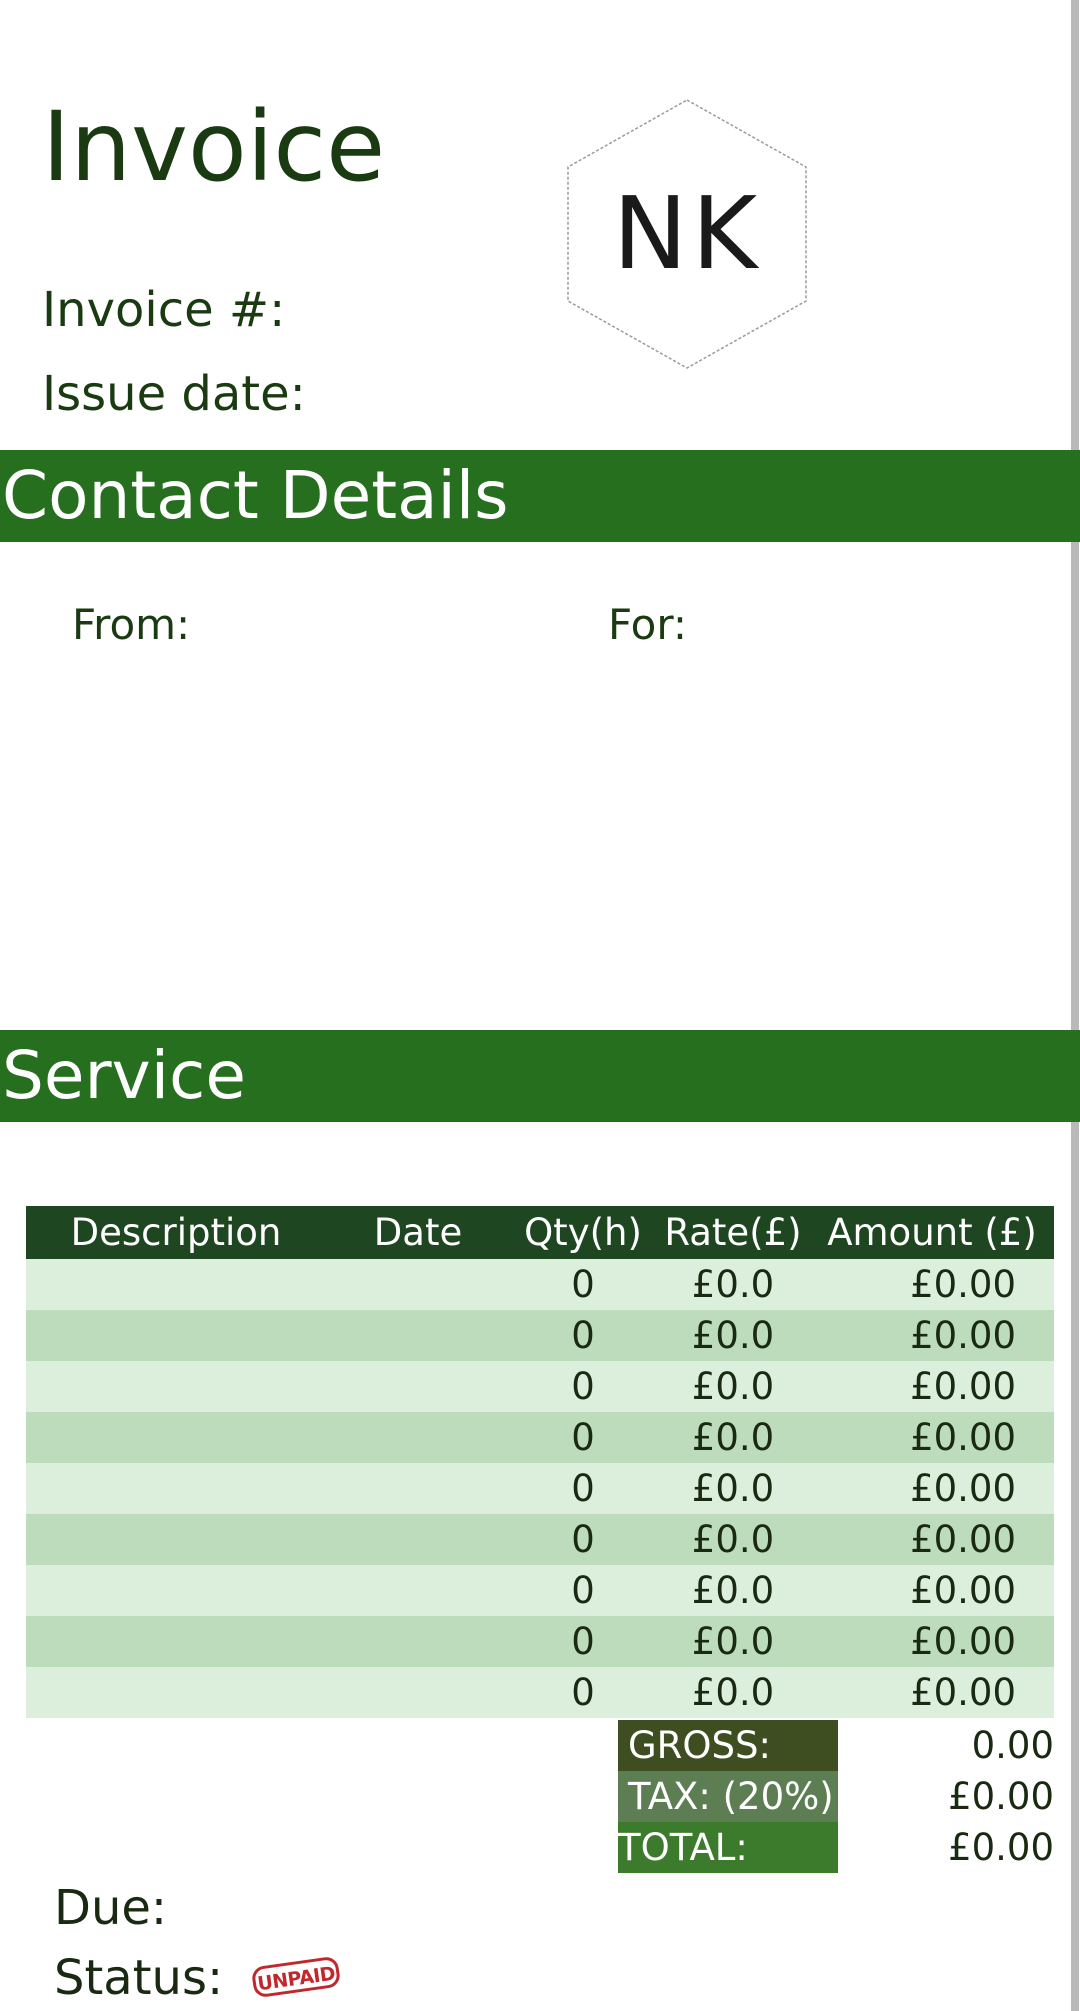 This screenshot has height=2011, width=1080. Describe the element at coordinates (1012, 1745) in the screenshot. I see `gross-value: 0.00` at that location.